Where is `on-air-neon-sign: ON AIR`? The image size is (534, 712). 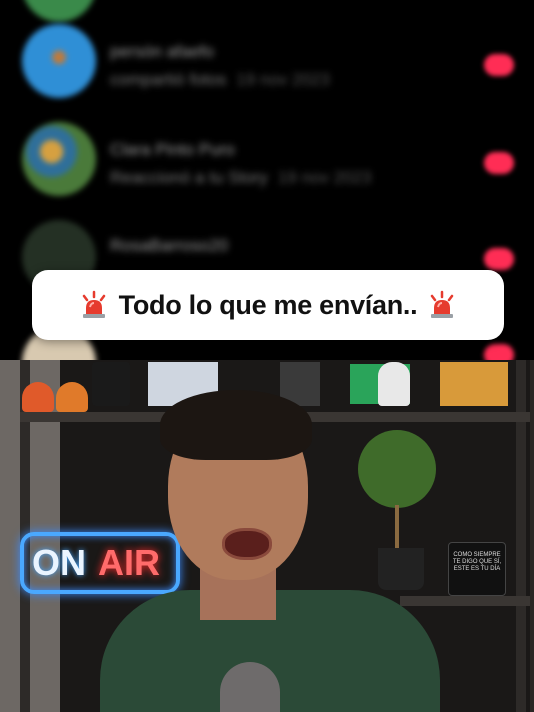 on-air-neon-sign: ON AIR is located at coordinates (100, 563).